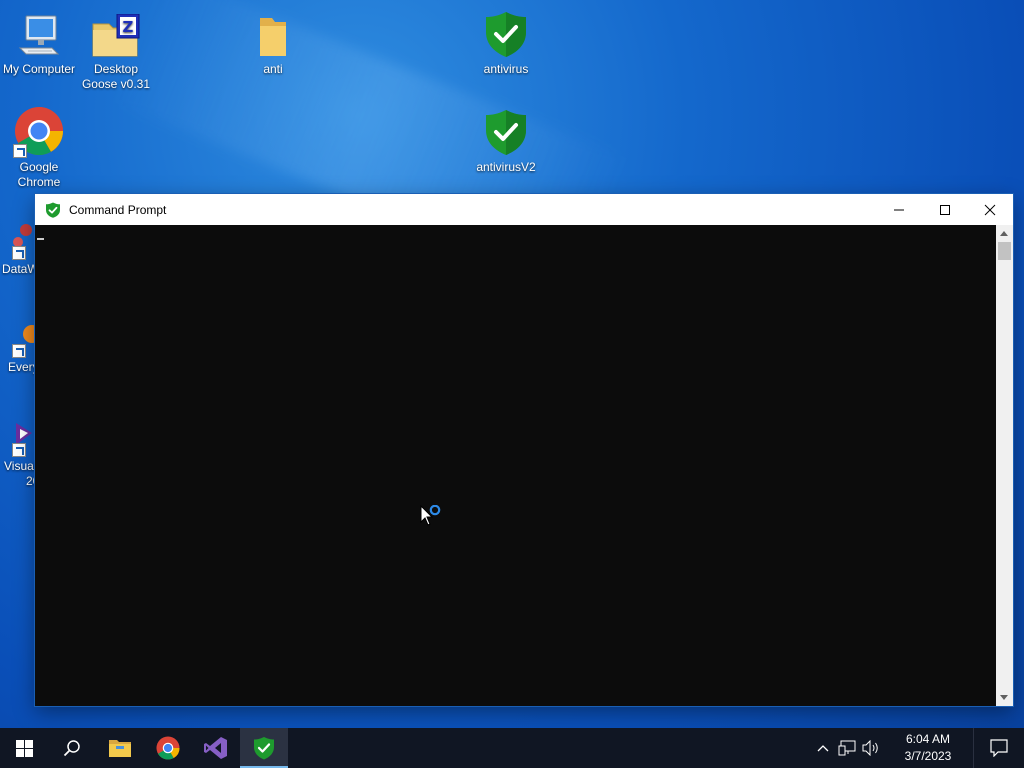  What do you see at coordinates (1004, 697) in the screenshot?
I see `scroll-down-arrow-icon` at bounding box center [1004, 697].